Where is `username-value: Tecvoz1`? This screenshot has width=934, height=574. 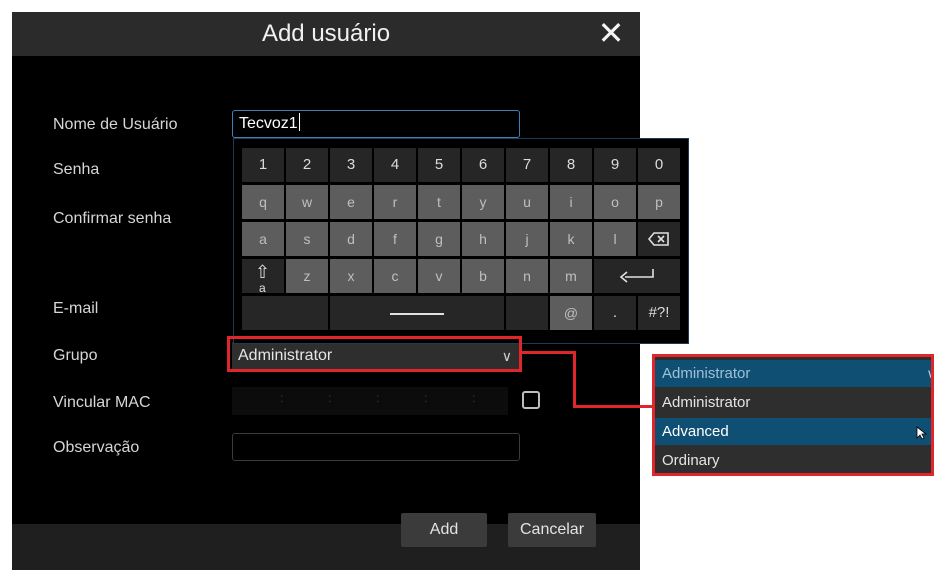
username-value: Tecvoz1 is located at coordinates (268, 123).